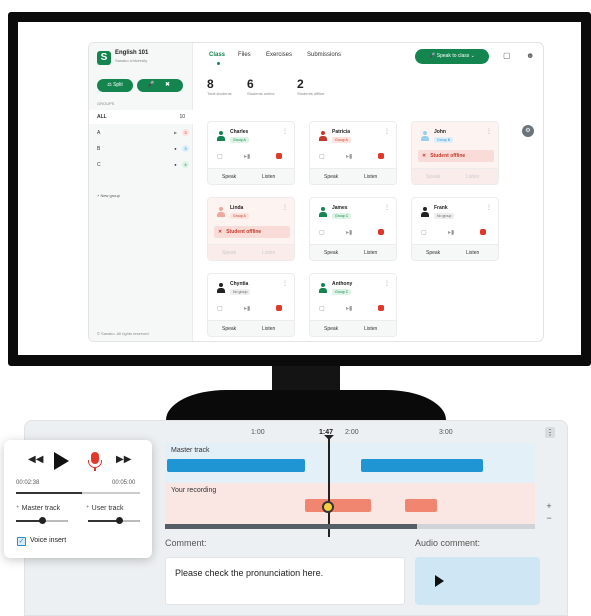 The image size is (591, 616). What do you see at coordinates (328, 507) in the screenshot?
I see `playhead-handle` at bounding box center [328, 507].